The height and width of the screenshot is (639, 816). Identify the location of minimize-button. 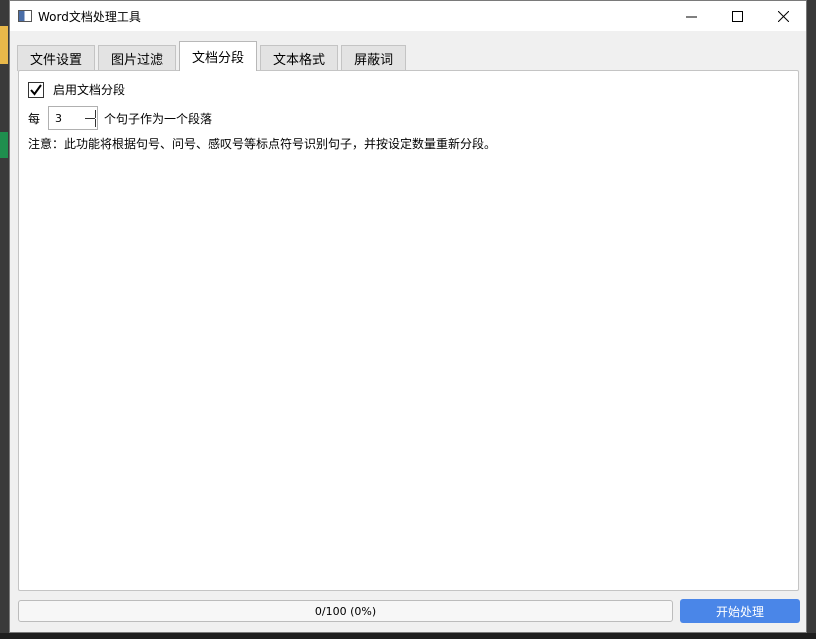
(691, 16).